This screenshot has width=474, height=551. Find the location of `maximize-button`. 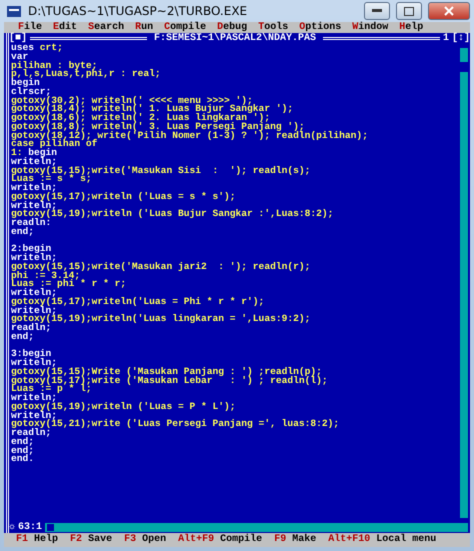

maximize-button is located at coordinates (409, 11).